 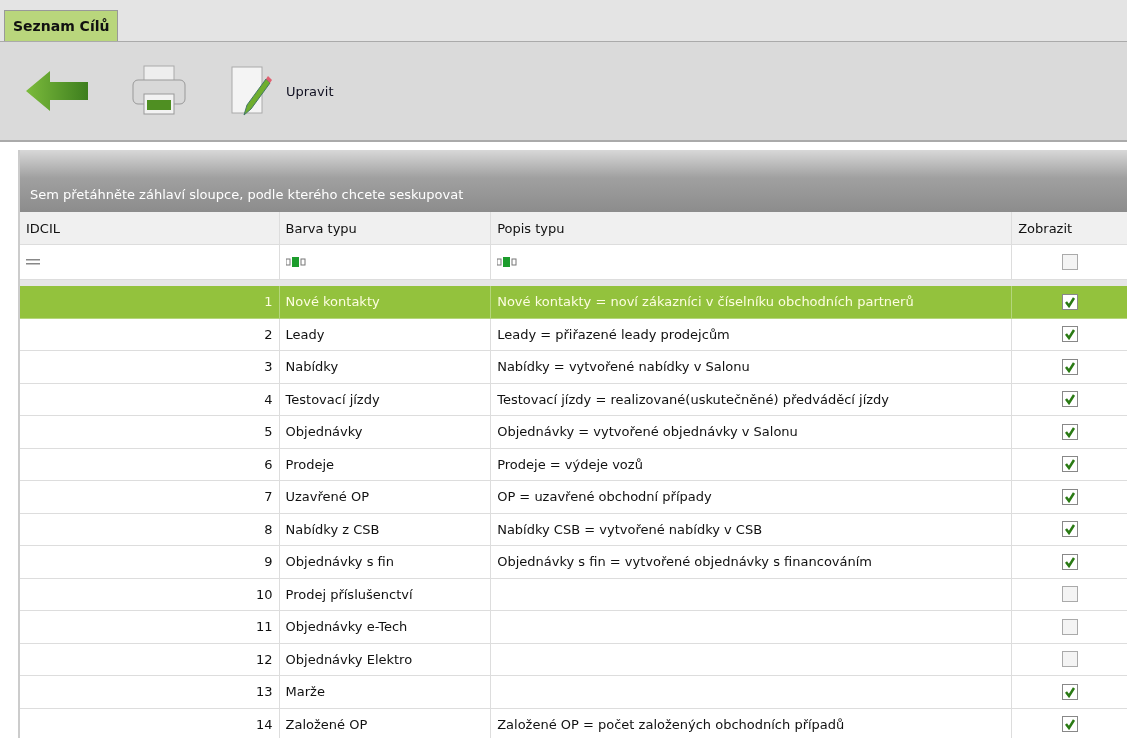 I want to click on table-cell: Objednávky, so click(x=385, y=432).